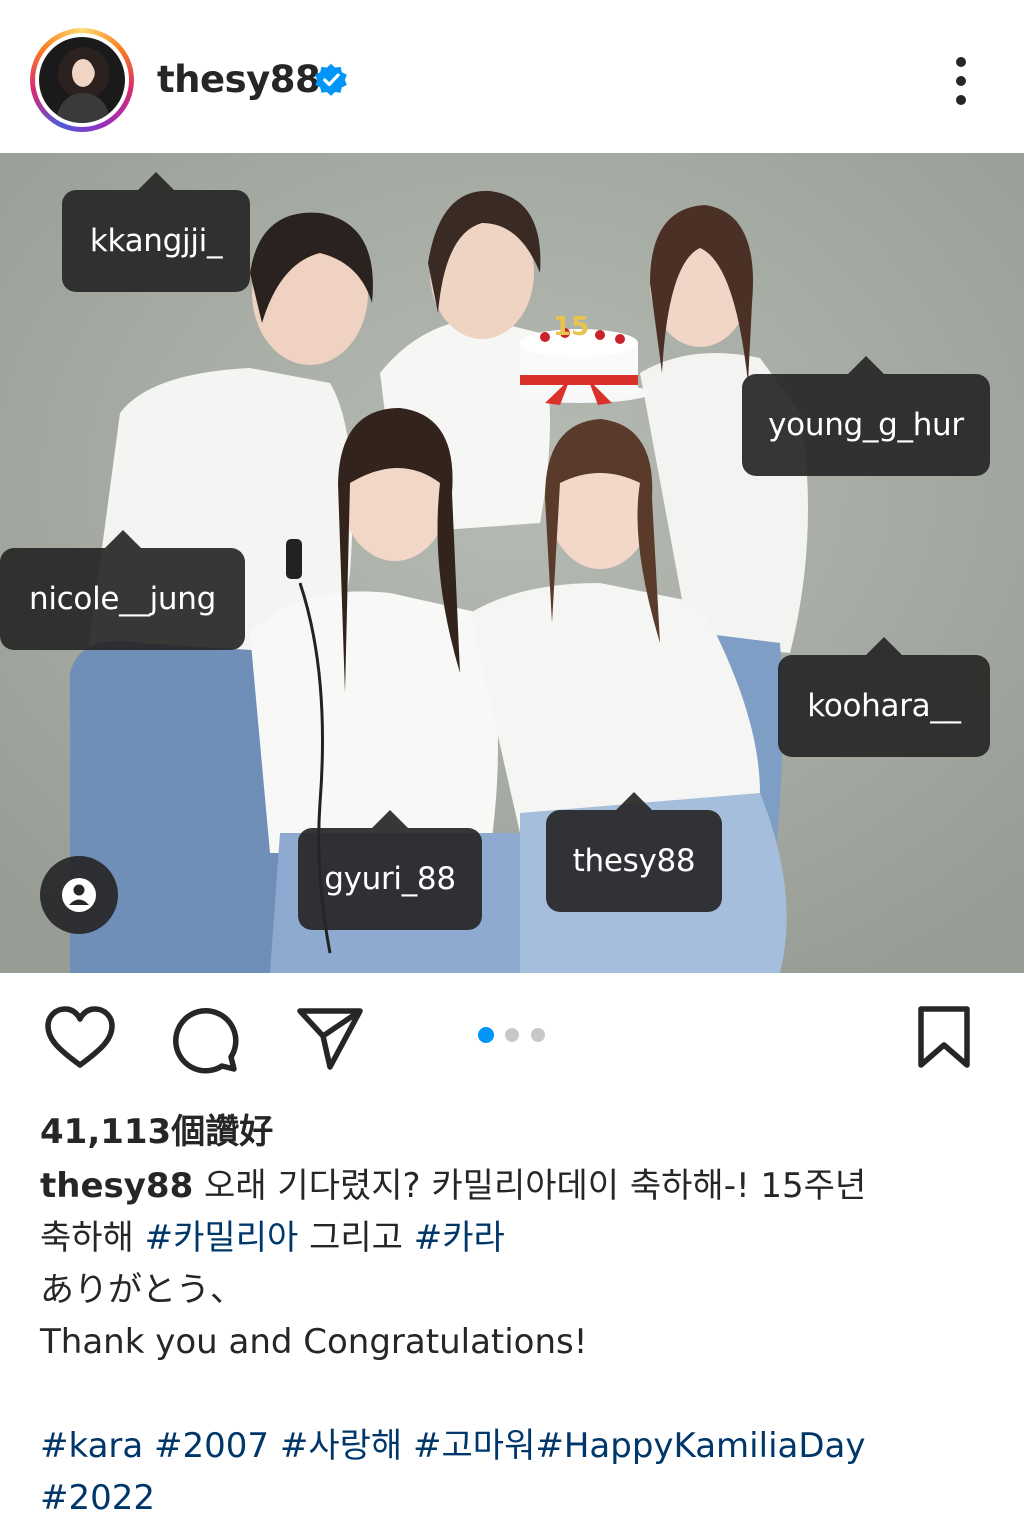 This screenshot has height=1528, width=1024. What do you see at coordinates (331, 79) in the screenshot?
I see `verified-badge-icon` at bounding box center [331, 79].